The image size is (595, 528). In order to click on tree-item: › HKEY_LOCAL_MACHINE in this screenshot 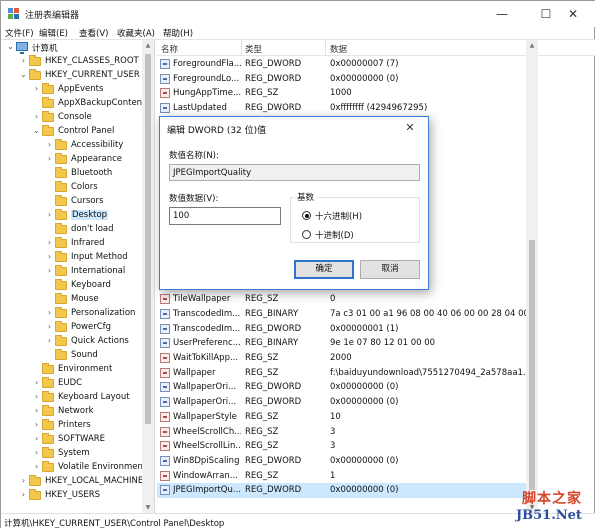, I will do `click(75, 482)`.